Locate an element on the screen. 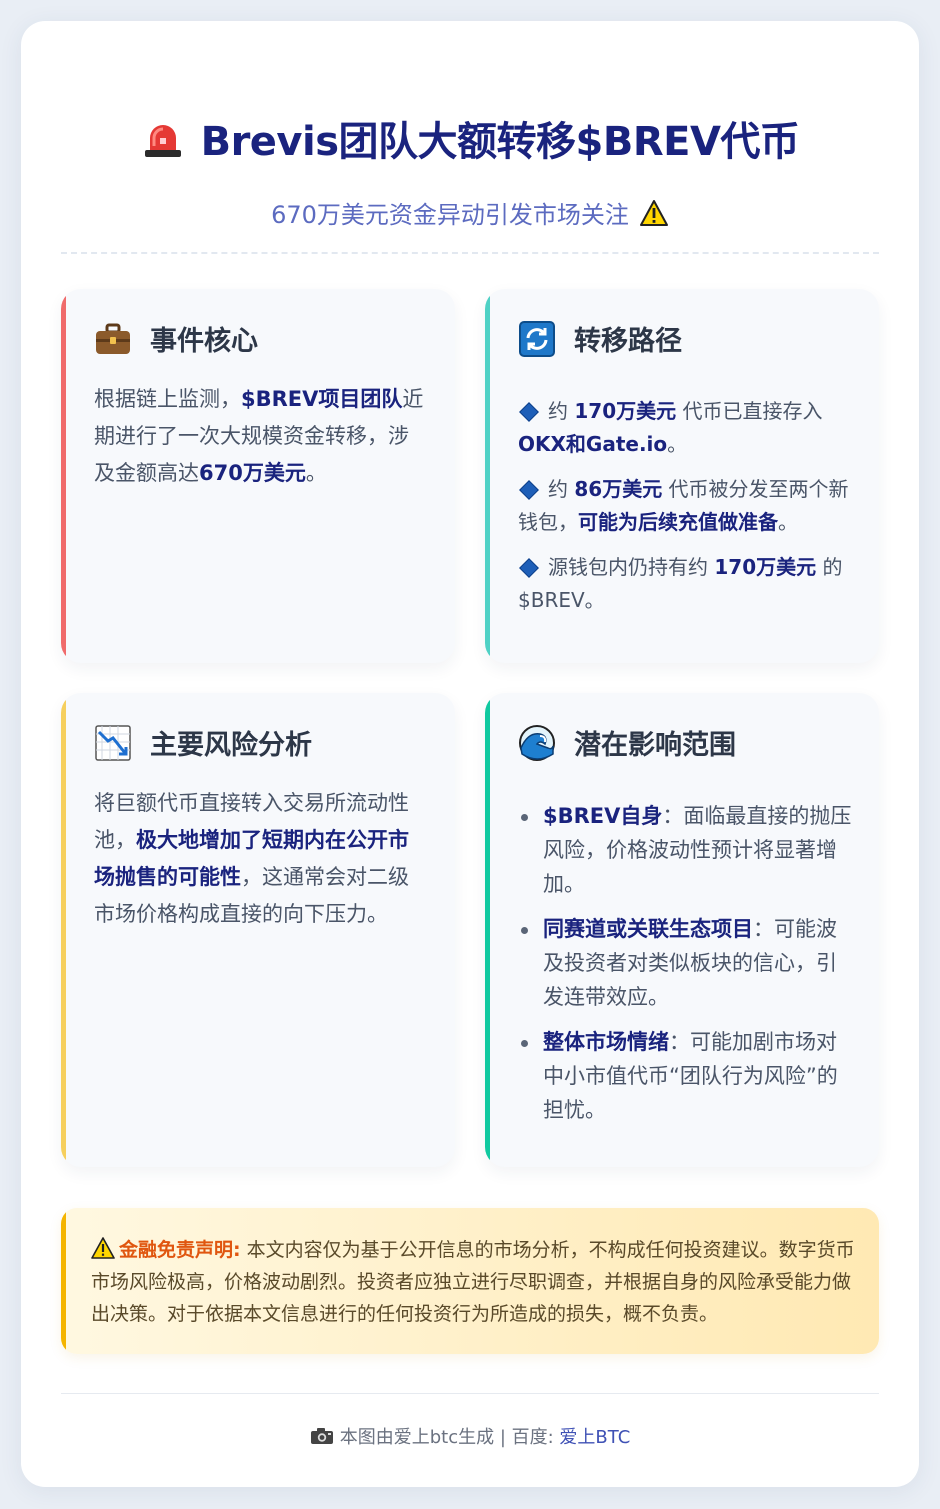 The width and height of the screenshot is (940, 1509). briefcase-icon is located at coordinates (113, 338).